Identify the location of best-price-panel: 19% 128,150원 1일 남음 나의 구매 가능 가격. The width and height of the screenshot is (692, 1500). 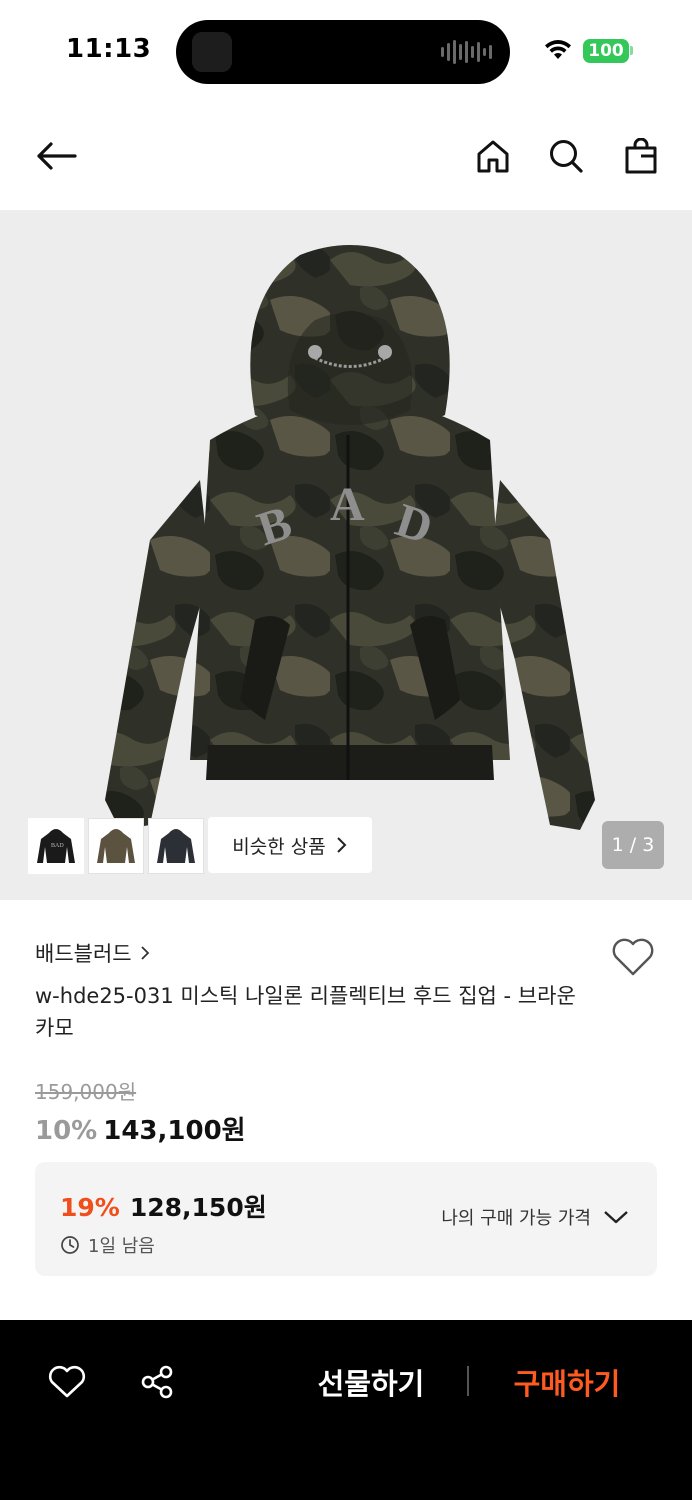
(346, 1219).